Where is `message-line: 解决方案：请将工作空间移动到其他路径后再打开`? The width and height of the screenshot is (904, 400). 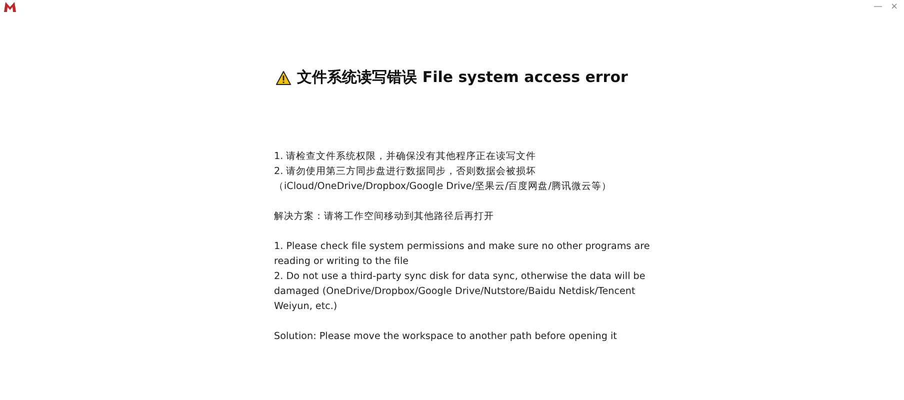 message-line: 解决方案：请将工作空间移动到其他路径后再打开 is located at coordinates (384, 217).